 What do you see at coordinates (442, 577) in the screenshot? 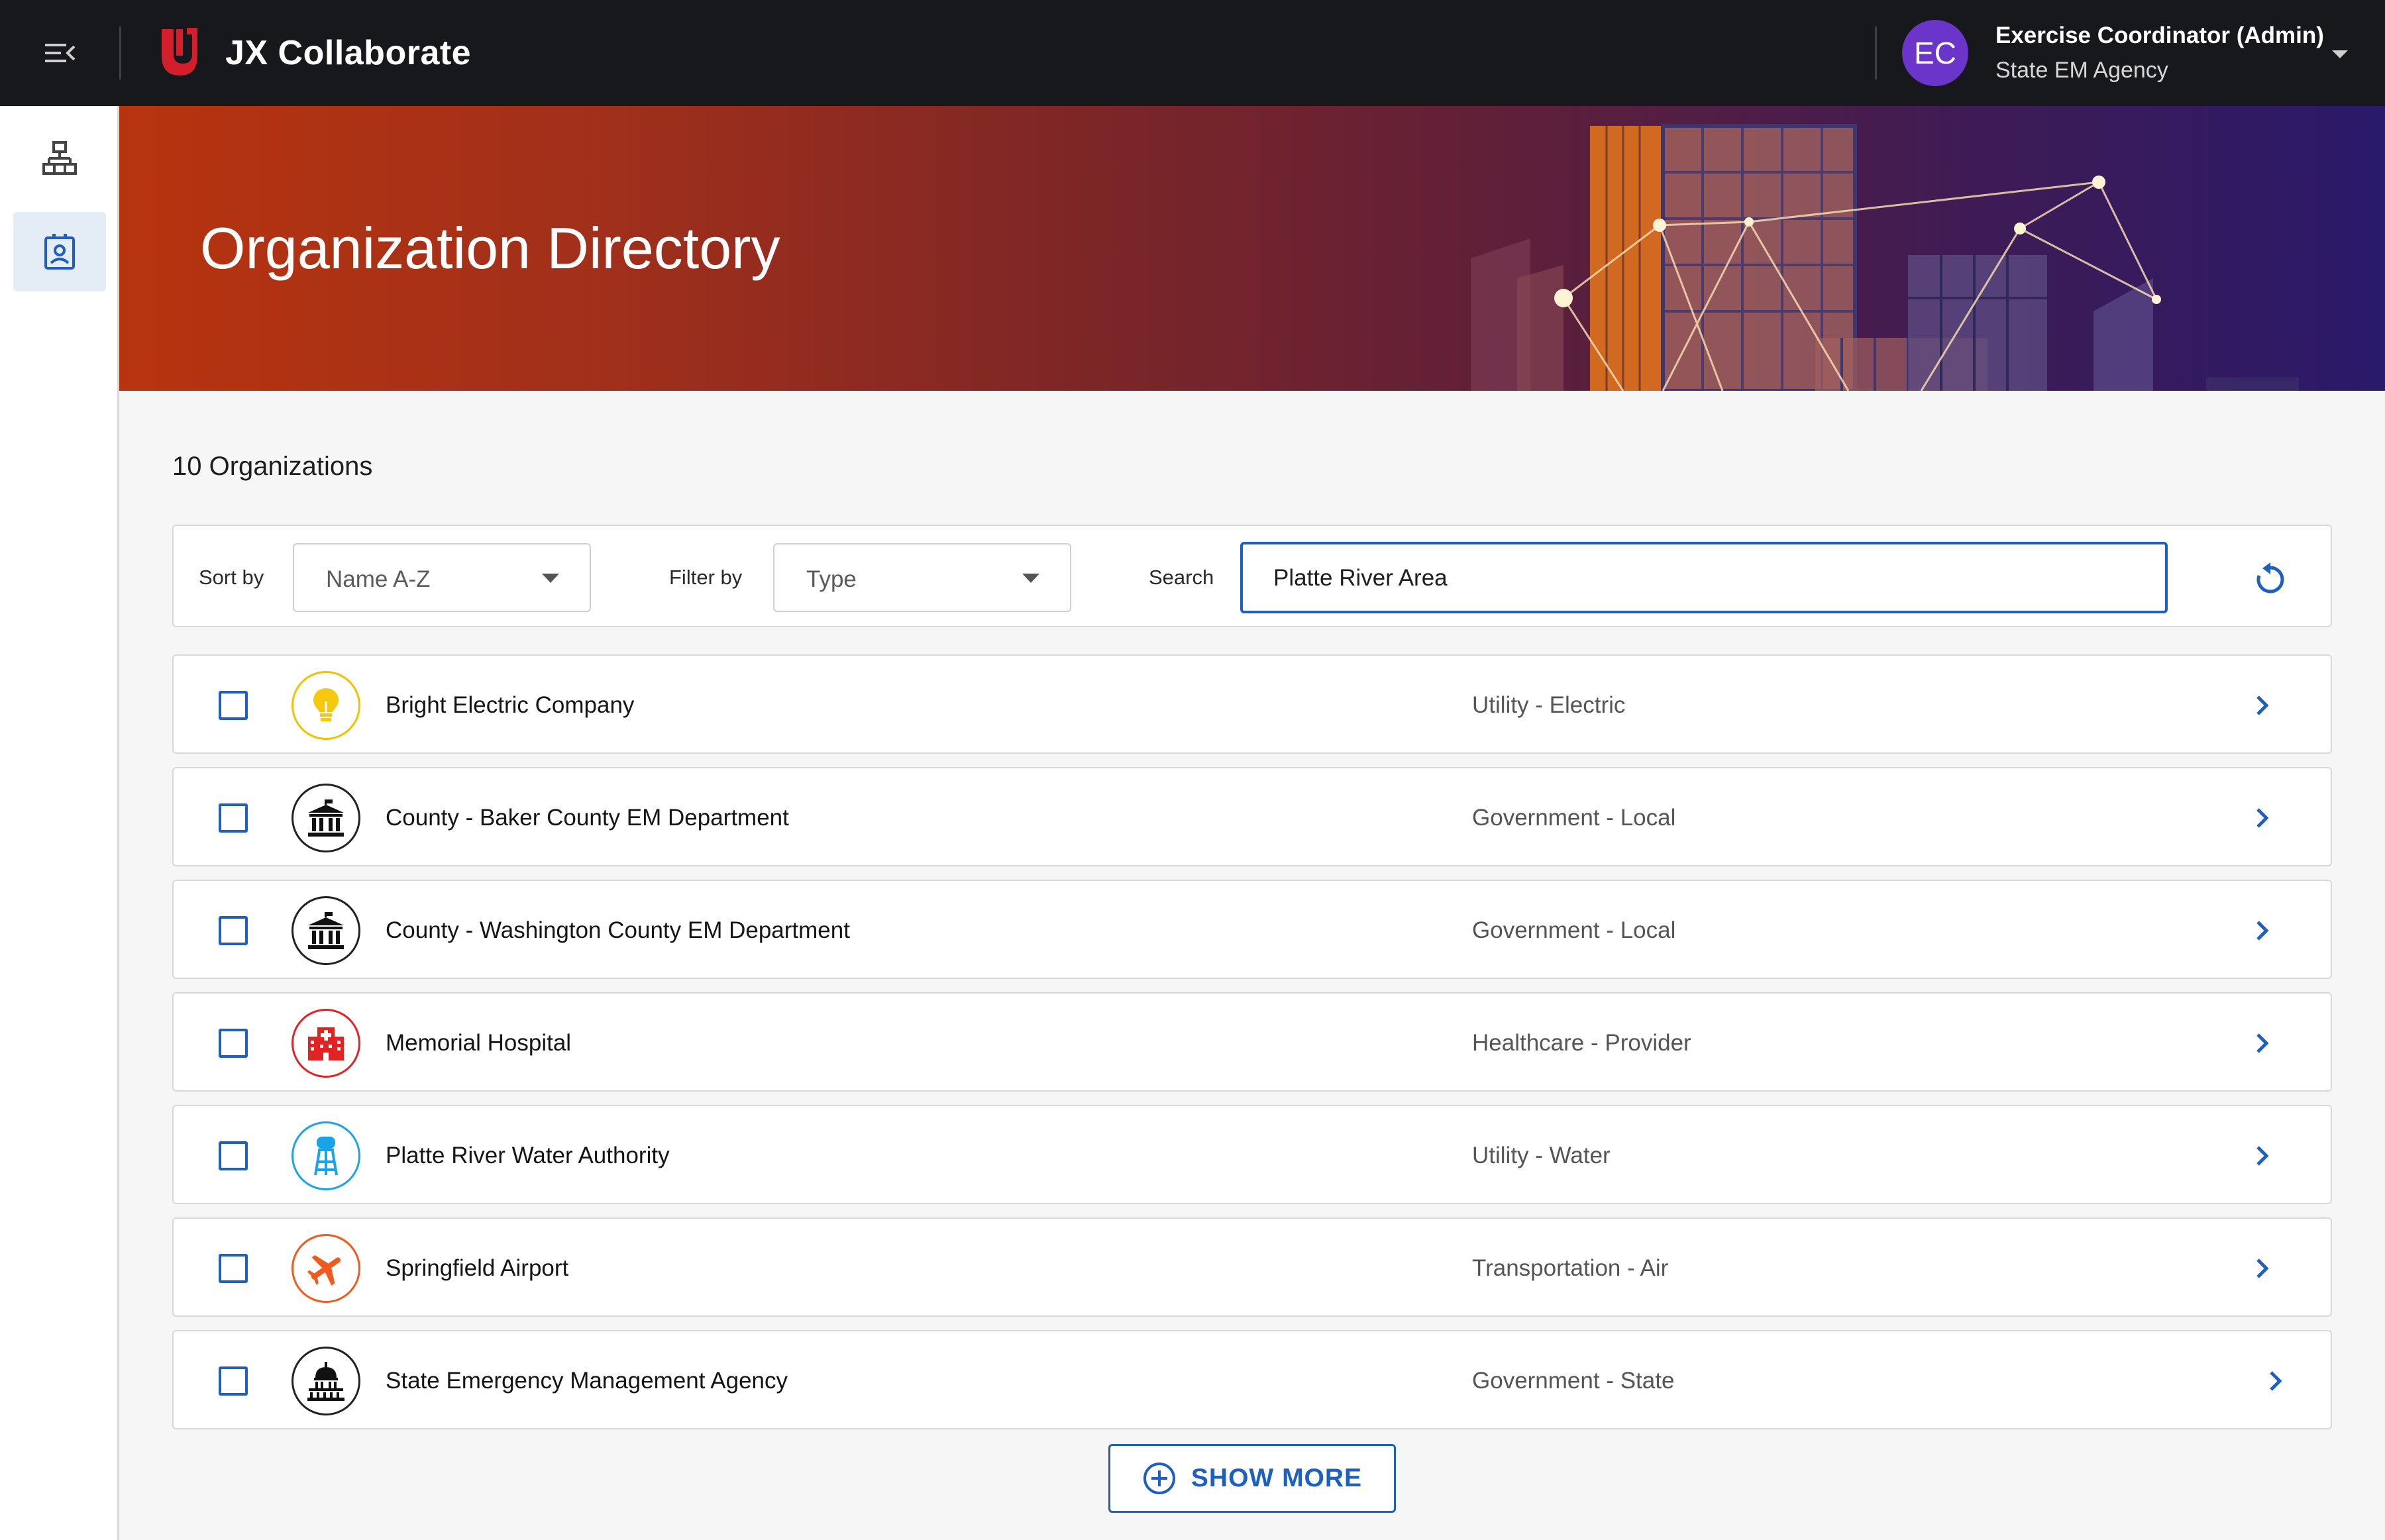
I see `sort-select: Name A-Z` at bounding box center [442, 577].